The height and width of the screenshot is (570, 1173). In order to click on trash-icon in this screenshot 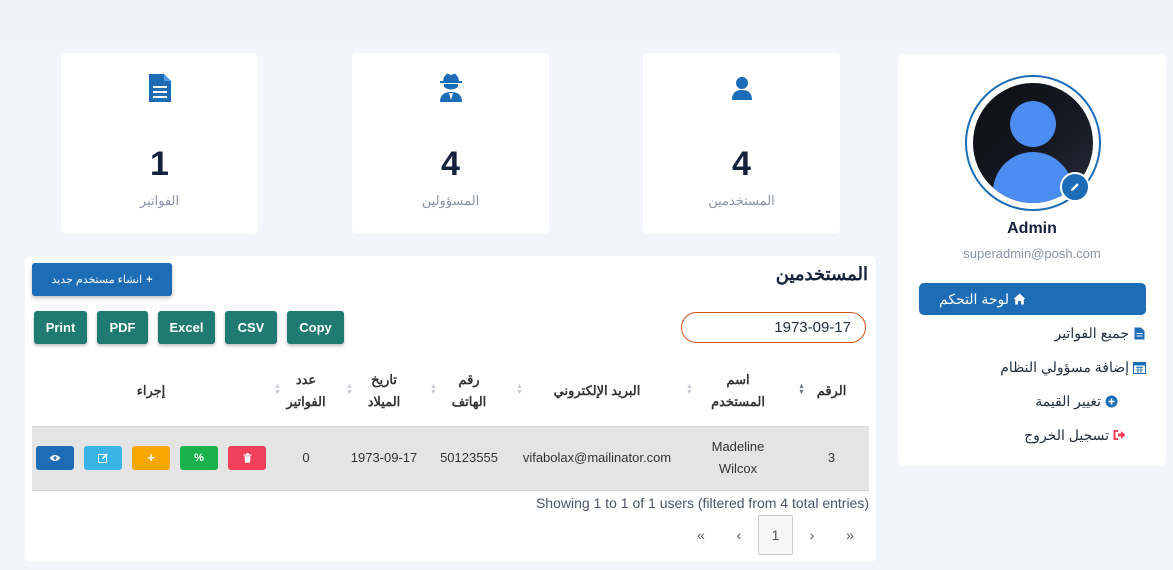, I will do `click(247, 458)`.